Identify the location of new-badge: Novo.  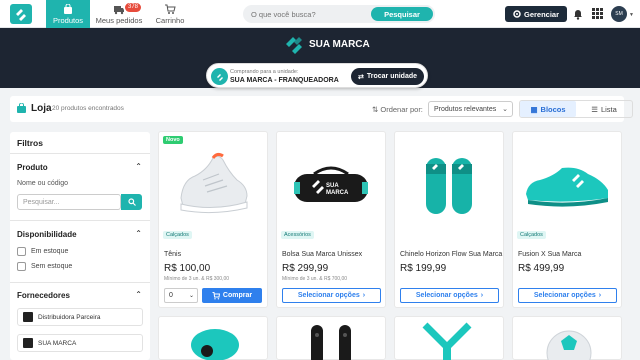
(173, 140).